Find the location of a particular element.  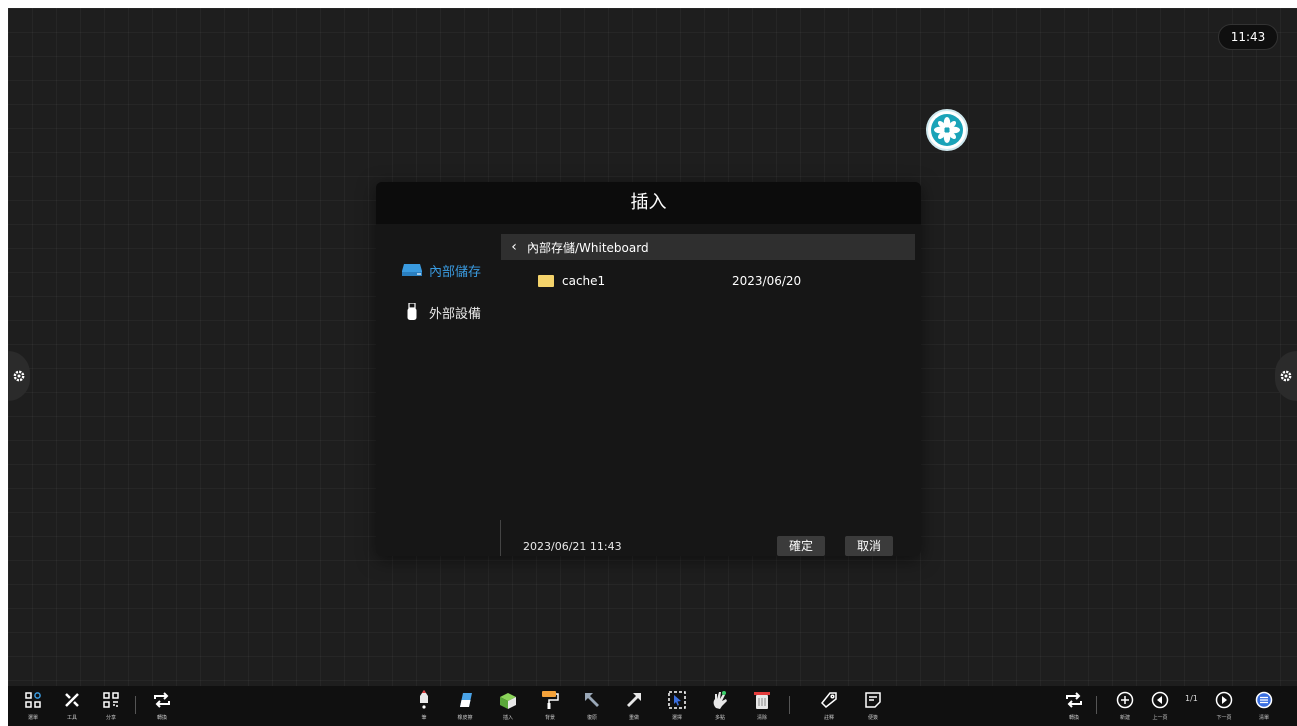

toolbar-annotate-button: 註釋 is located at coordinates (829, 705).